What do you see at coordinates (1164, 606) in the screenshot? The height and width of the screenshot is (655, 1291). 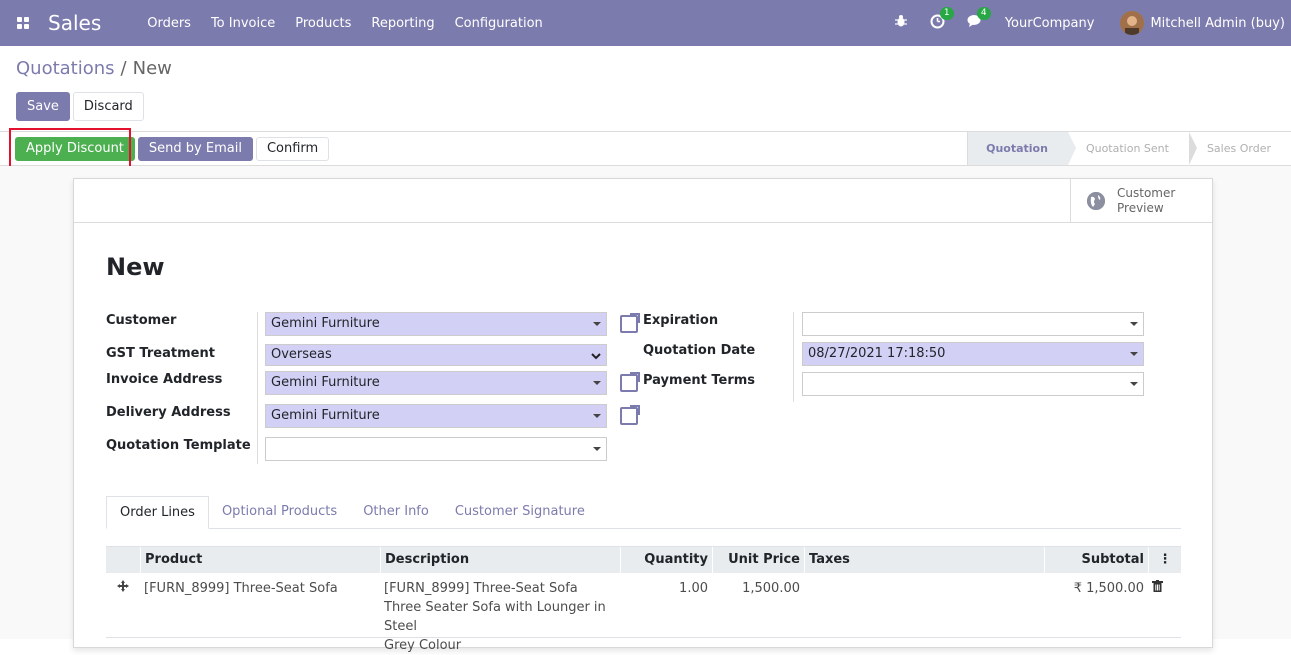 I see `trash-icon` at bounding box center [1164, 606].